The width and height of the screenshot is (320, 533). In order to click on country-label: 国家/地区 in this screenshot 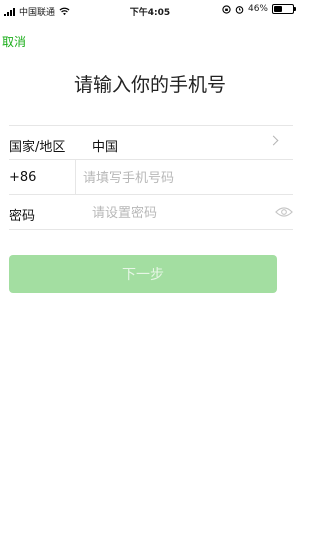, I will do `click(37, 147)`.